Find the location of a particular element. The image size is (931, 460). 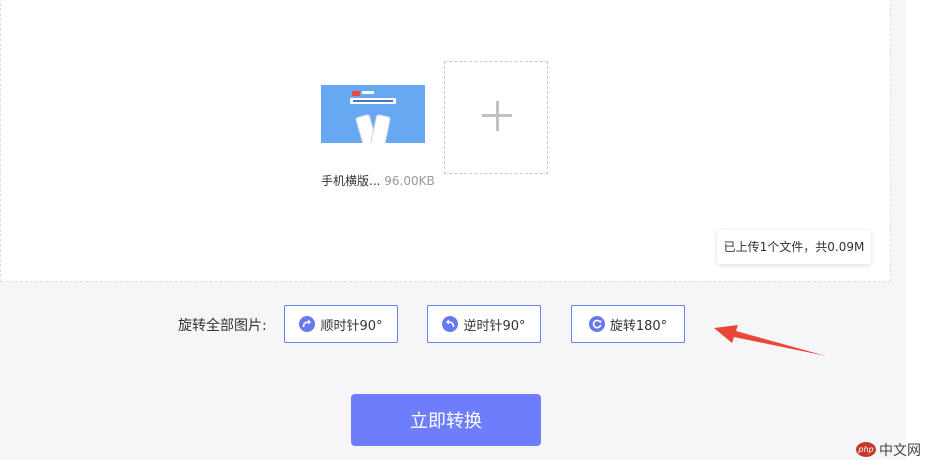

rotate-180-icon is located at coordinates (596, 324).